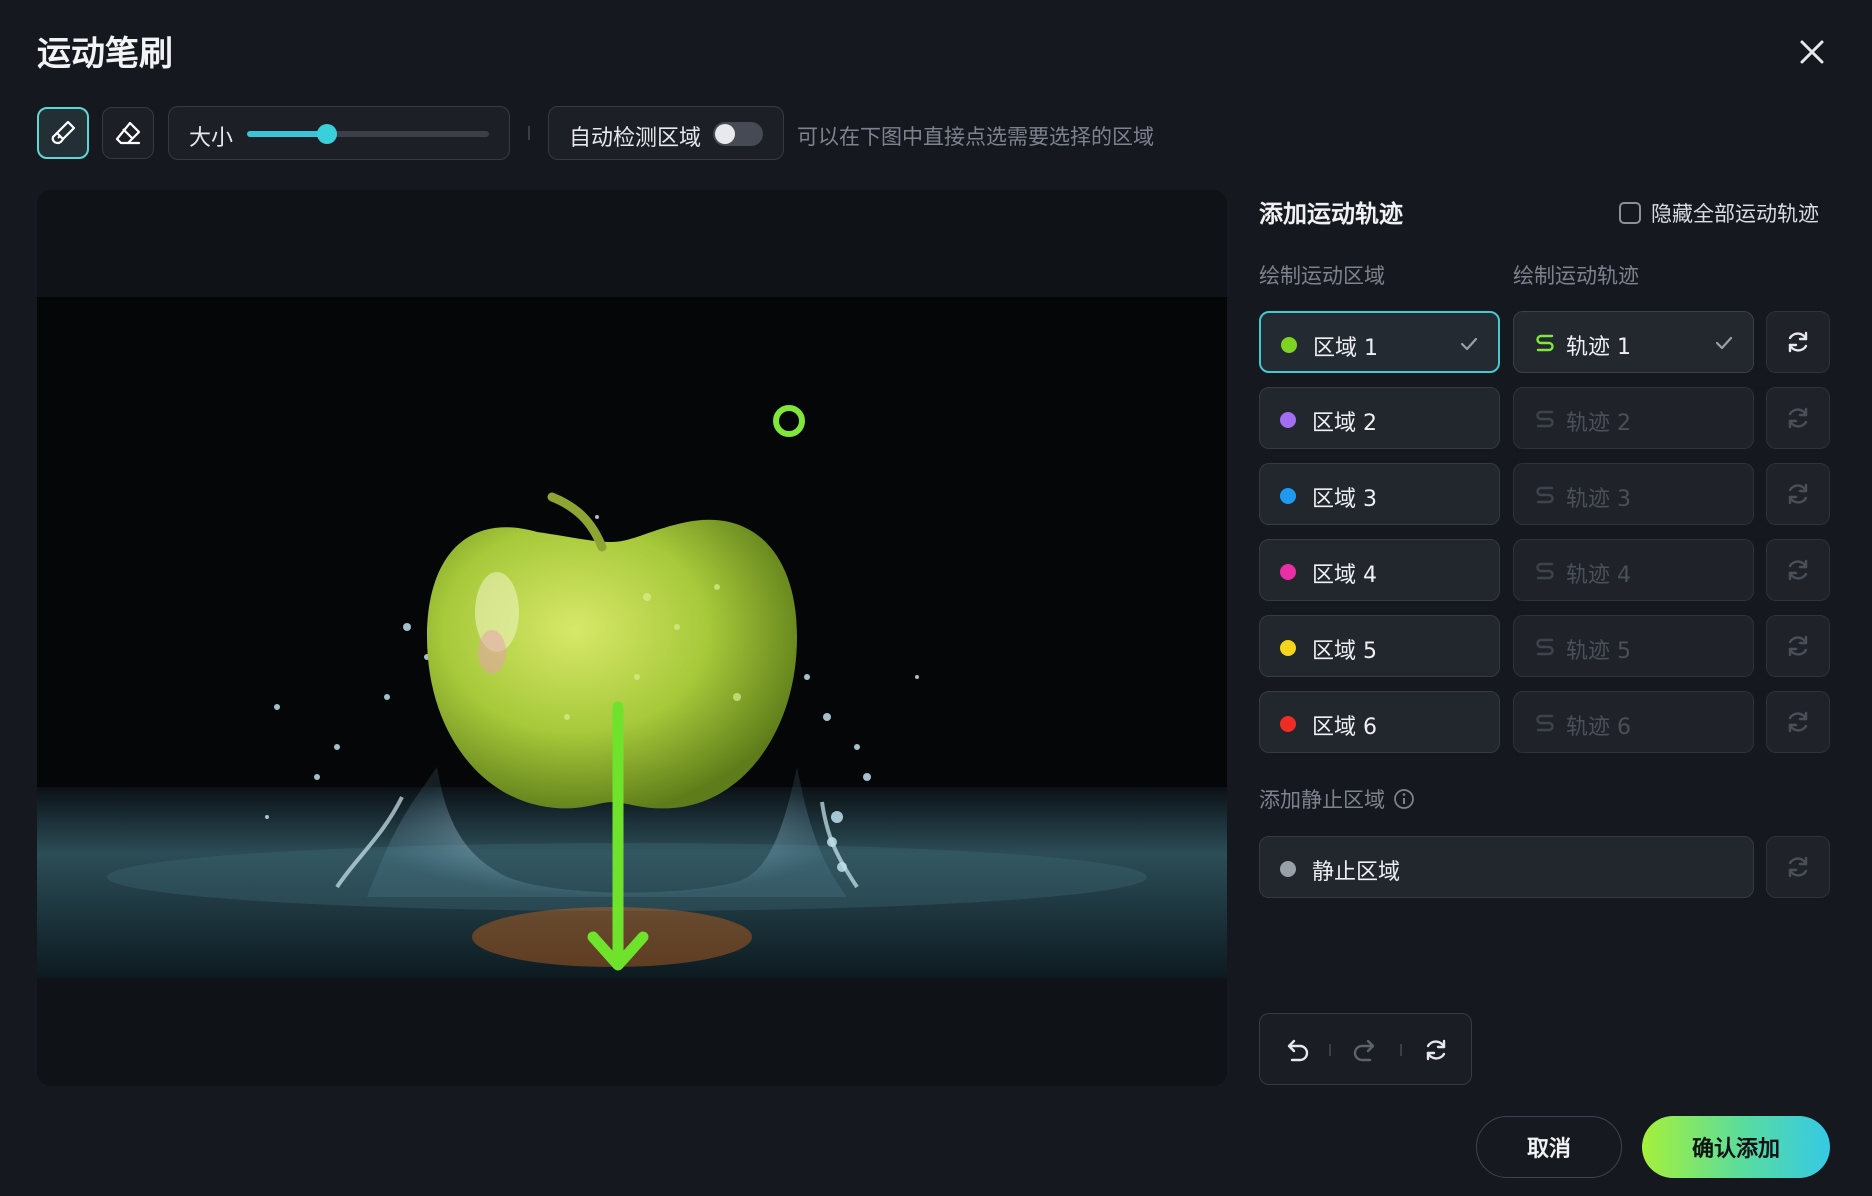  What do you see at coordinates (1633, 494) in the screenshot?
I see `trajectory-item: 轨迹 3` at bounding box center [1633, 494].